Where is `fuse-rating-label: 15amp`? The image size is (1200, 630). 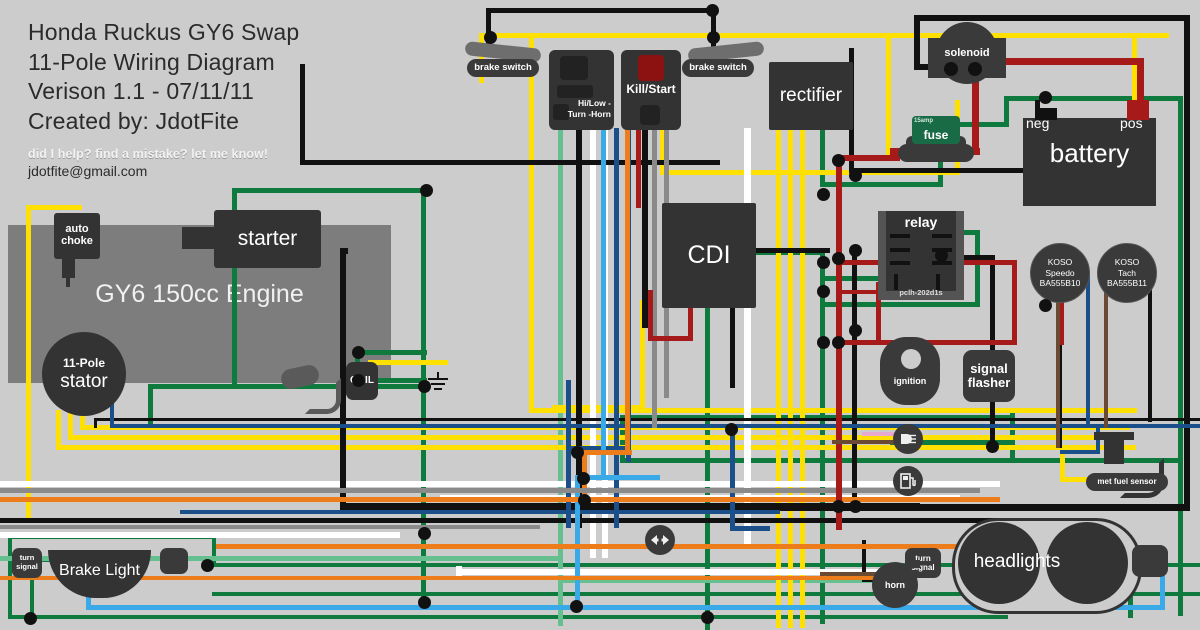 fuse-rating-label: 15amp is located at coordinates (924, 121).